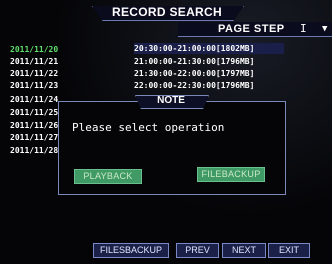  Describe the element at coordinates (39, 61) in the screenshot. I see `date-item: 2011/11/21` at that location.